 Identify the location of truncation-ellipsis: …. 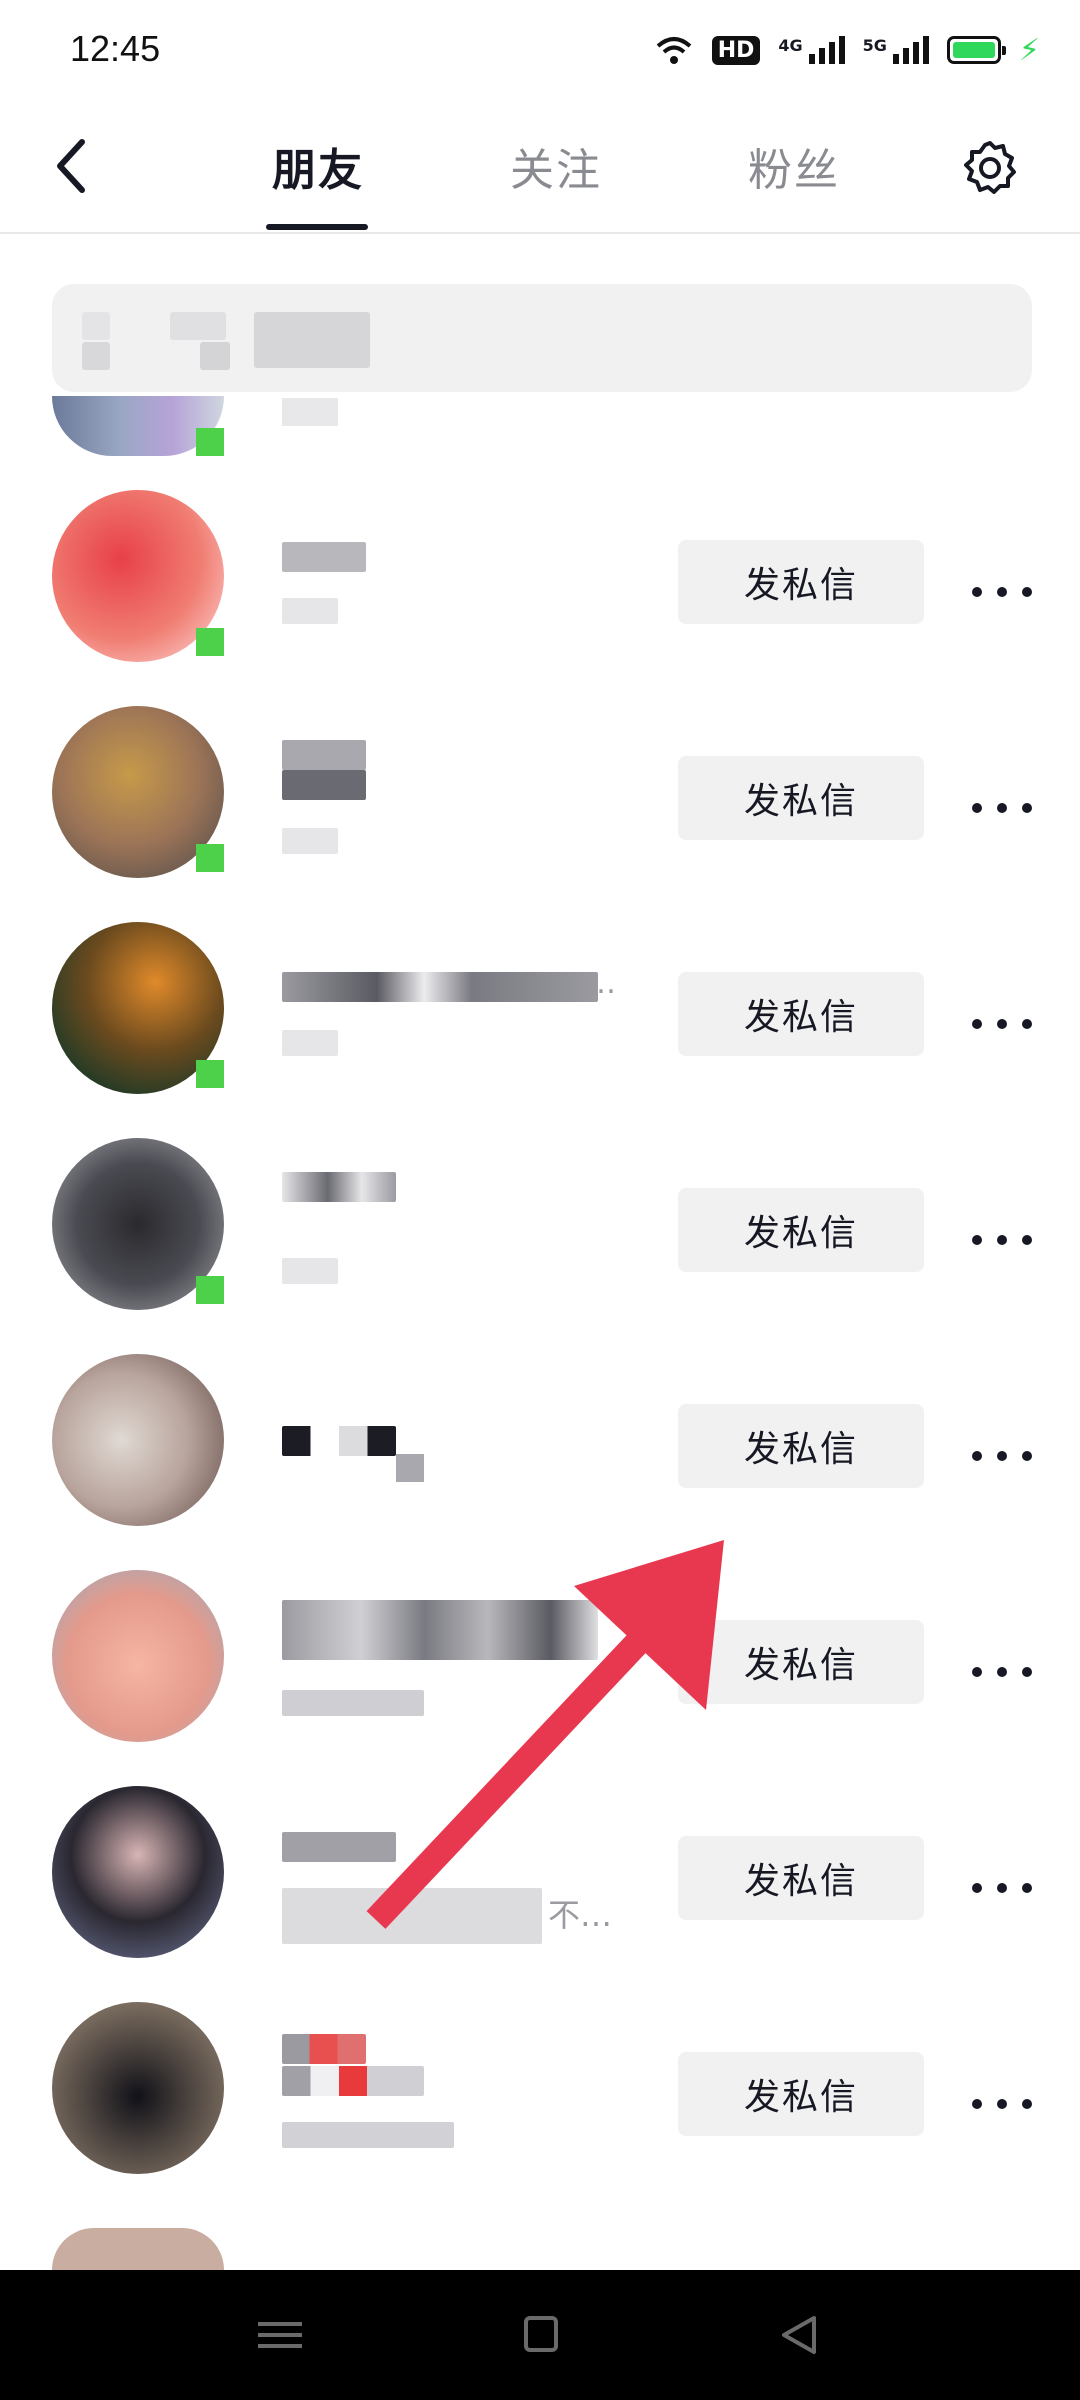
(601, 983).